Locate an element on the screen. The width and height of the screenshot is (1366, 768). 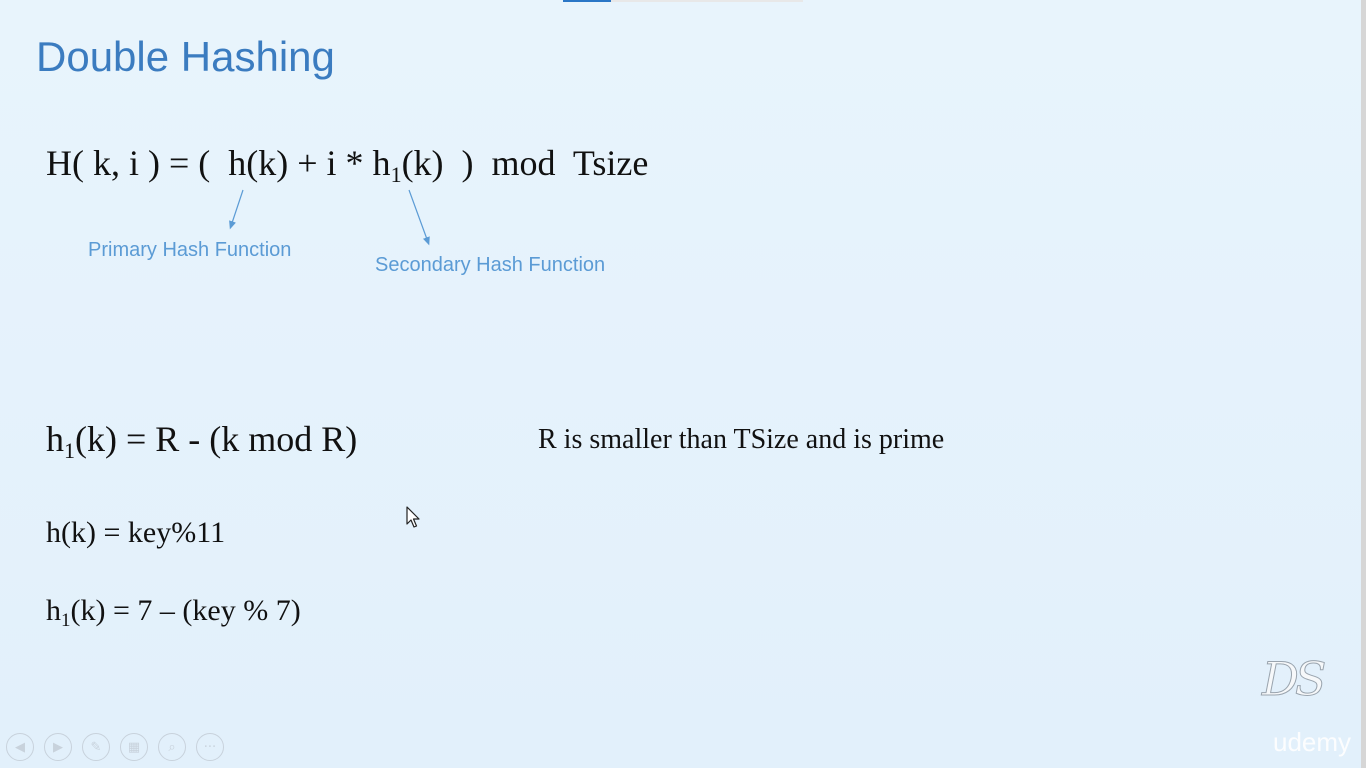
zoom-icon: ⌕ is located at coordinates (172, 747).